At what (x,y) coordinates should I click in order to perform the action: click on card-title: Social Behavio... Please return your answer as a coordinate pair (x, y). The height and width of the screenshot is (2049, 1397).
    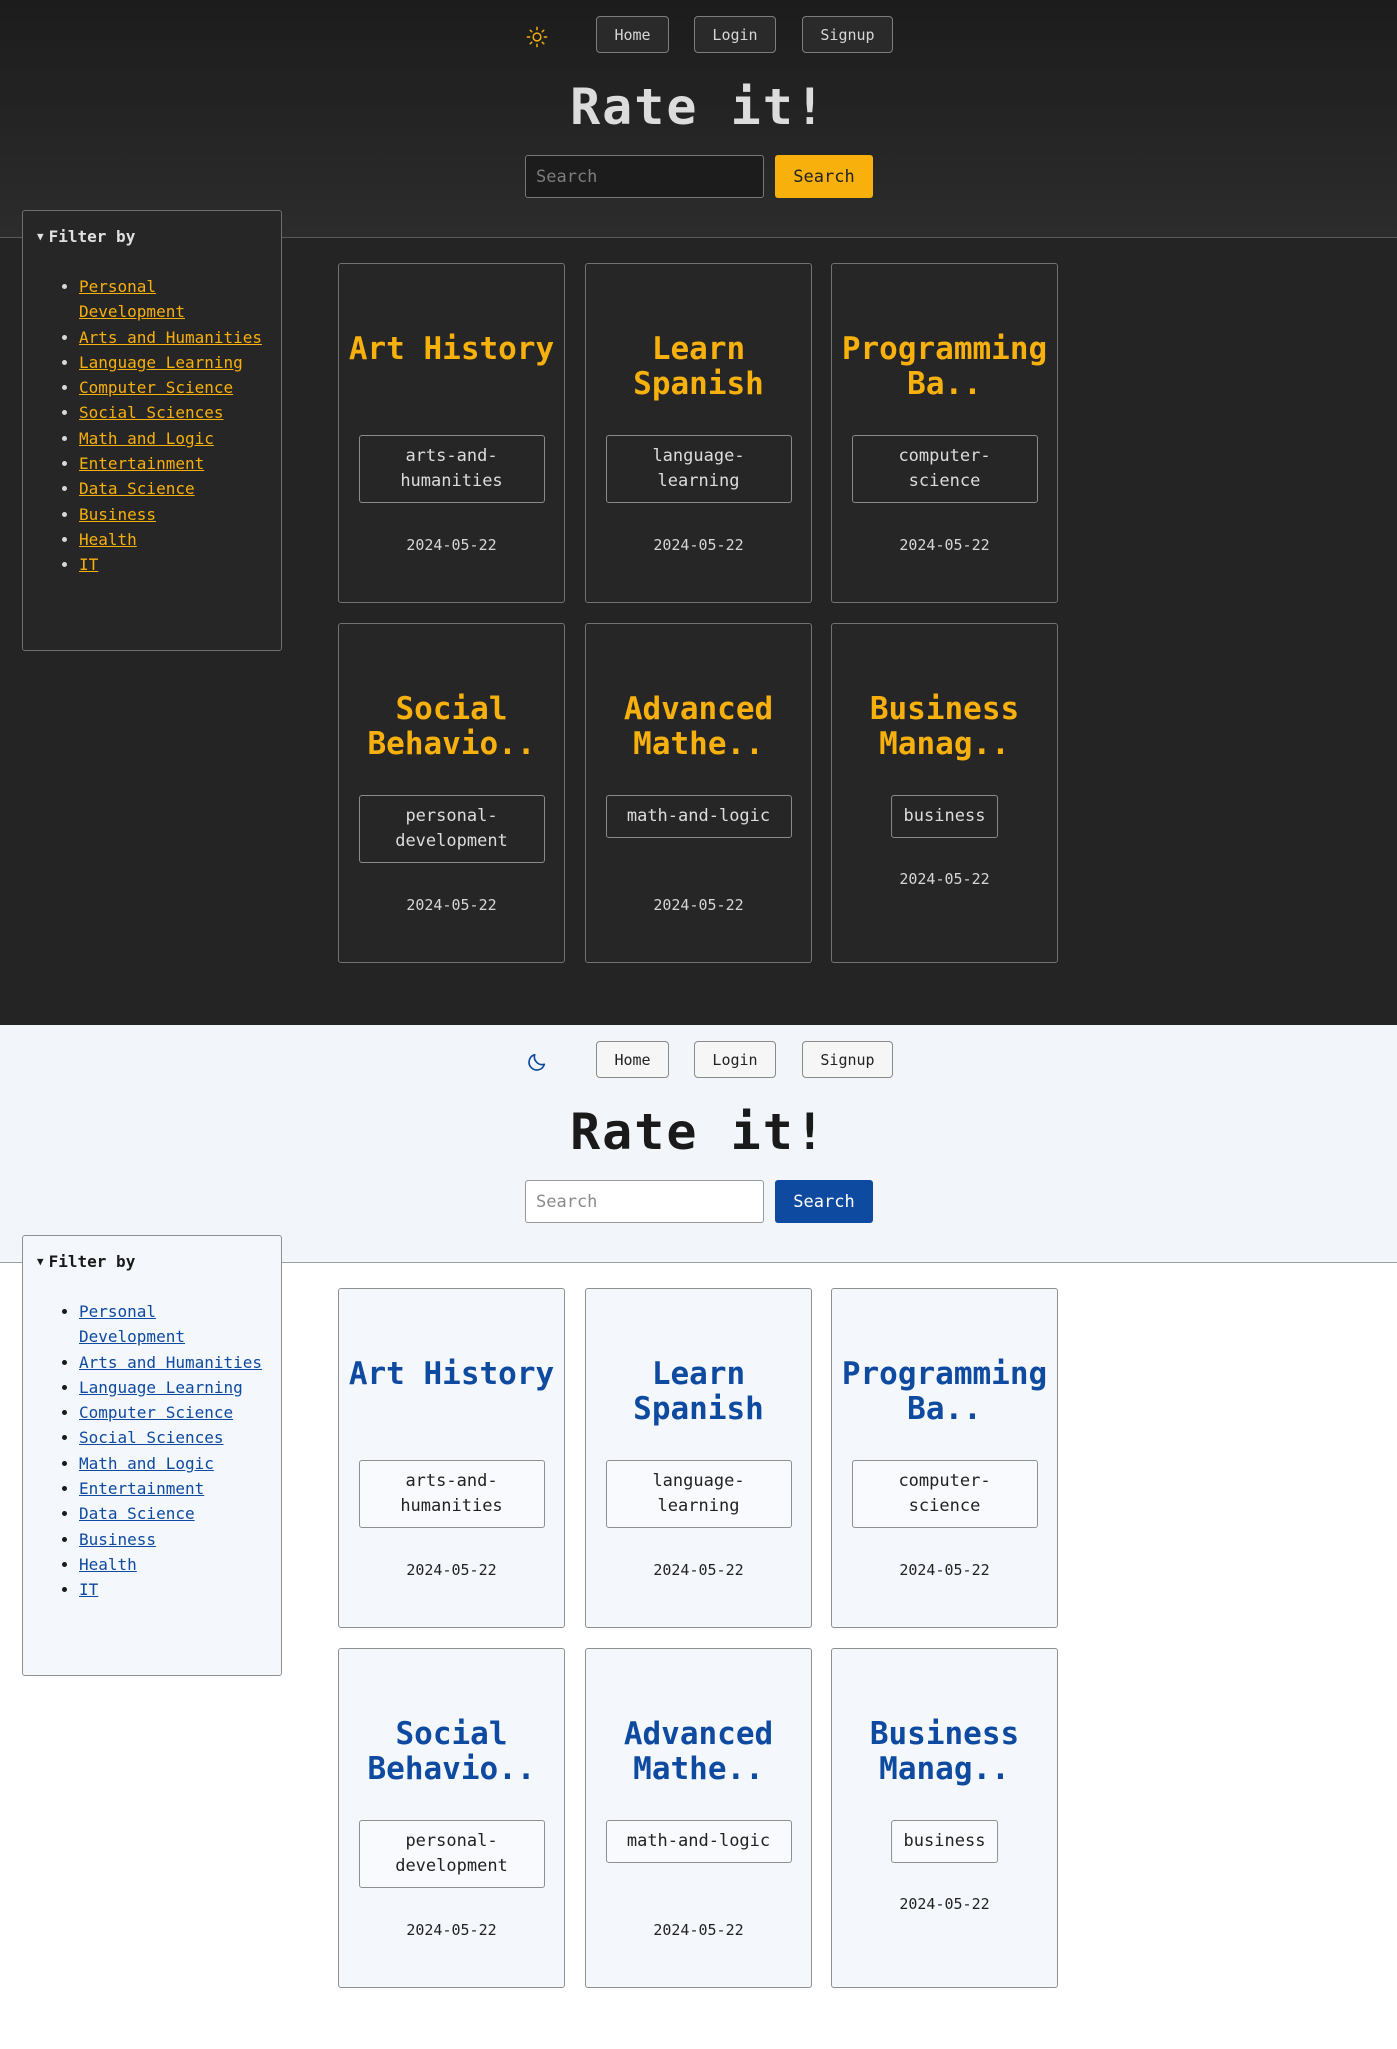
    Looking at the image, I should click on (451, 726).